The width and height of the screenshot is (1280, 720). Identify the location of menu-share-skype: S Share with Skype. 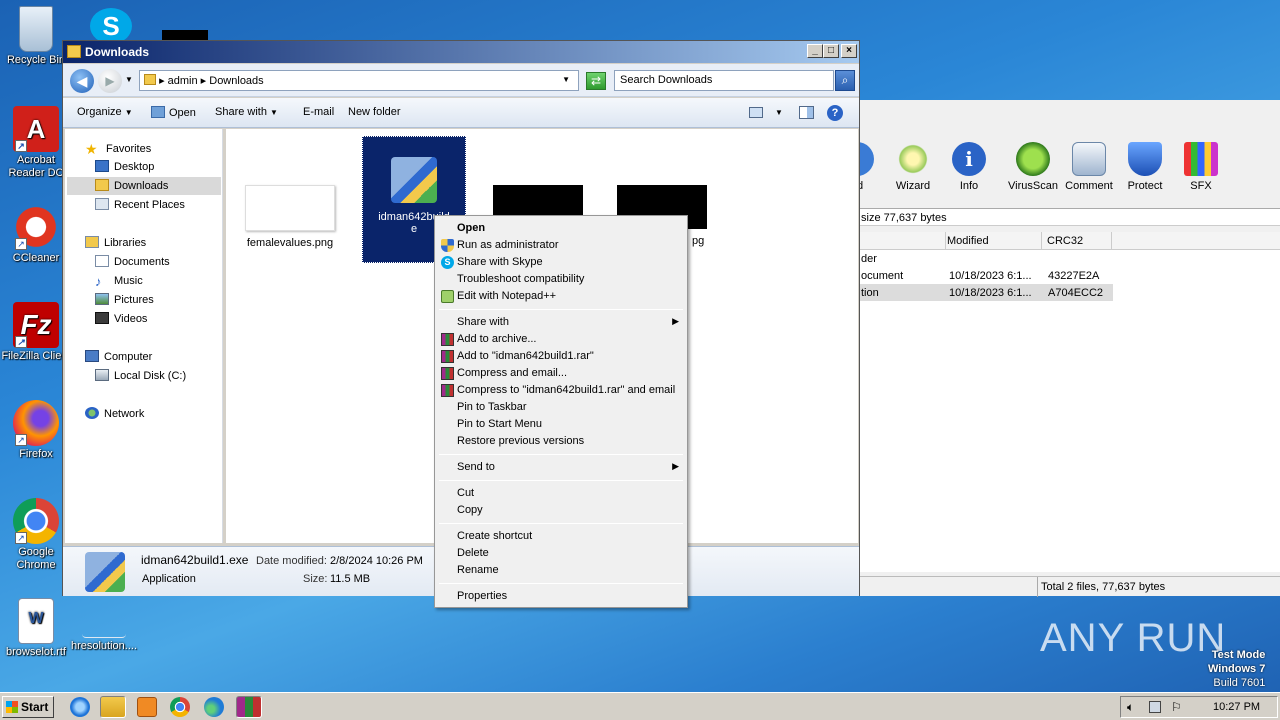
(561, 262).